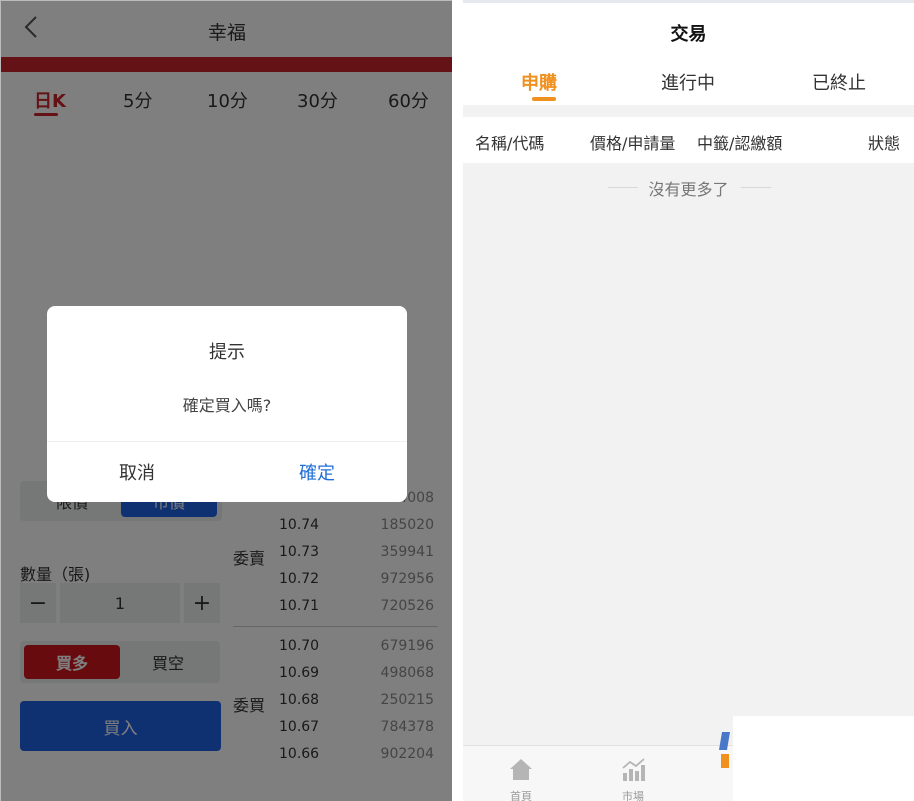 Image resolution: width=914 pixels, height=801 pixels. Describe the element at coordinates (633, 143) in the screenshot. I see `column-price-quantity: 價格/申請量` at that location.